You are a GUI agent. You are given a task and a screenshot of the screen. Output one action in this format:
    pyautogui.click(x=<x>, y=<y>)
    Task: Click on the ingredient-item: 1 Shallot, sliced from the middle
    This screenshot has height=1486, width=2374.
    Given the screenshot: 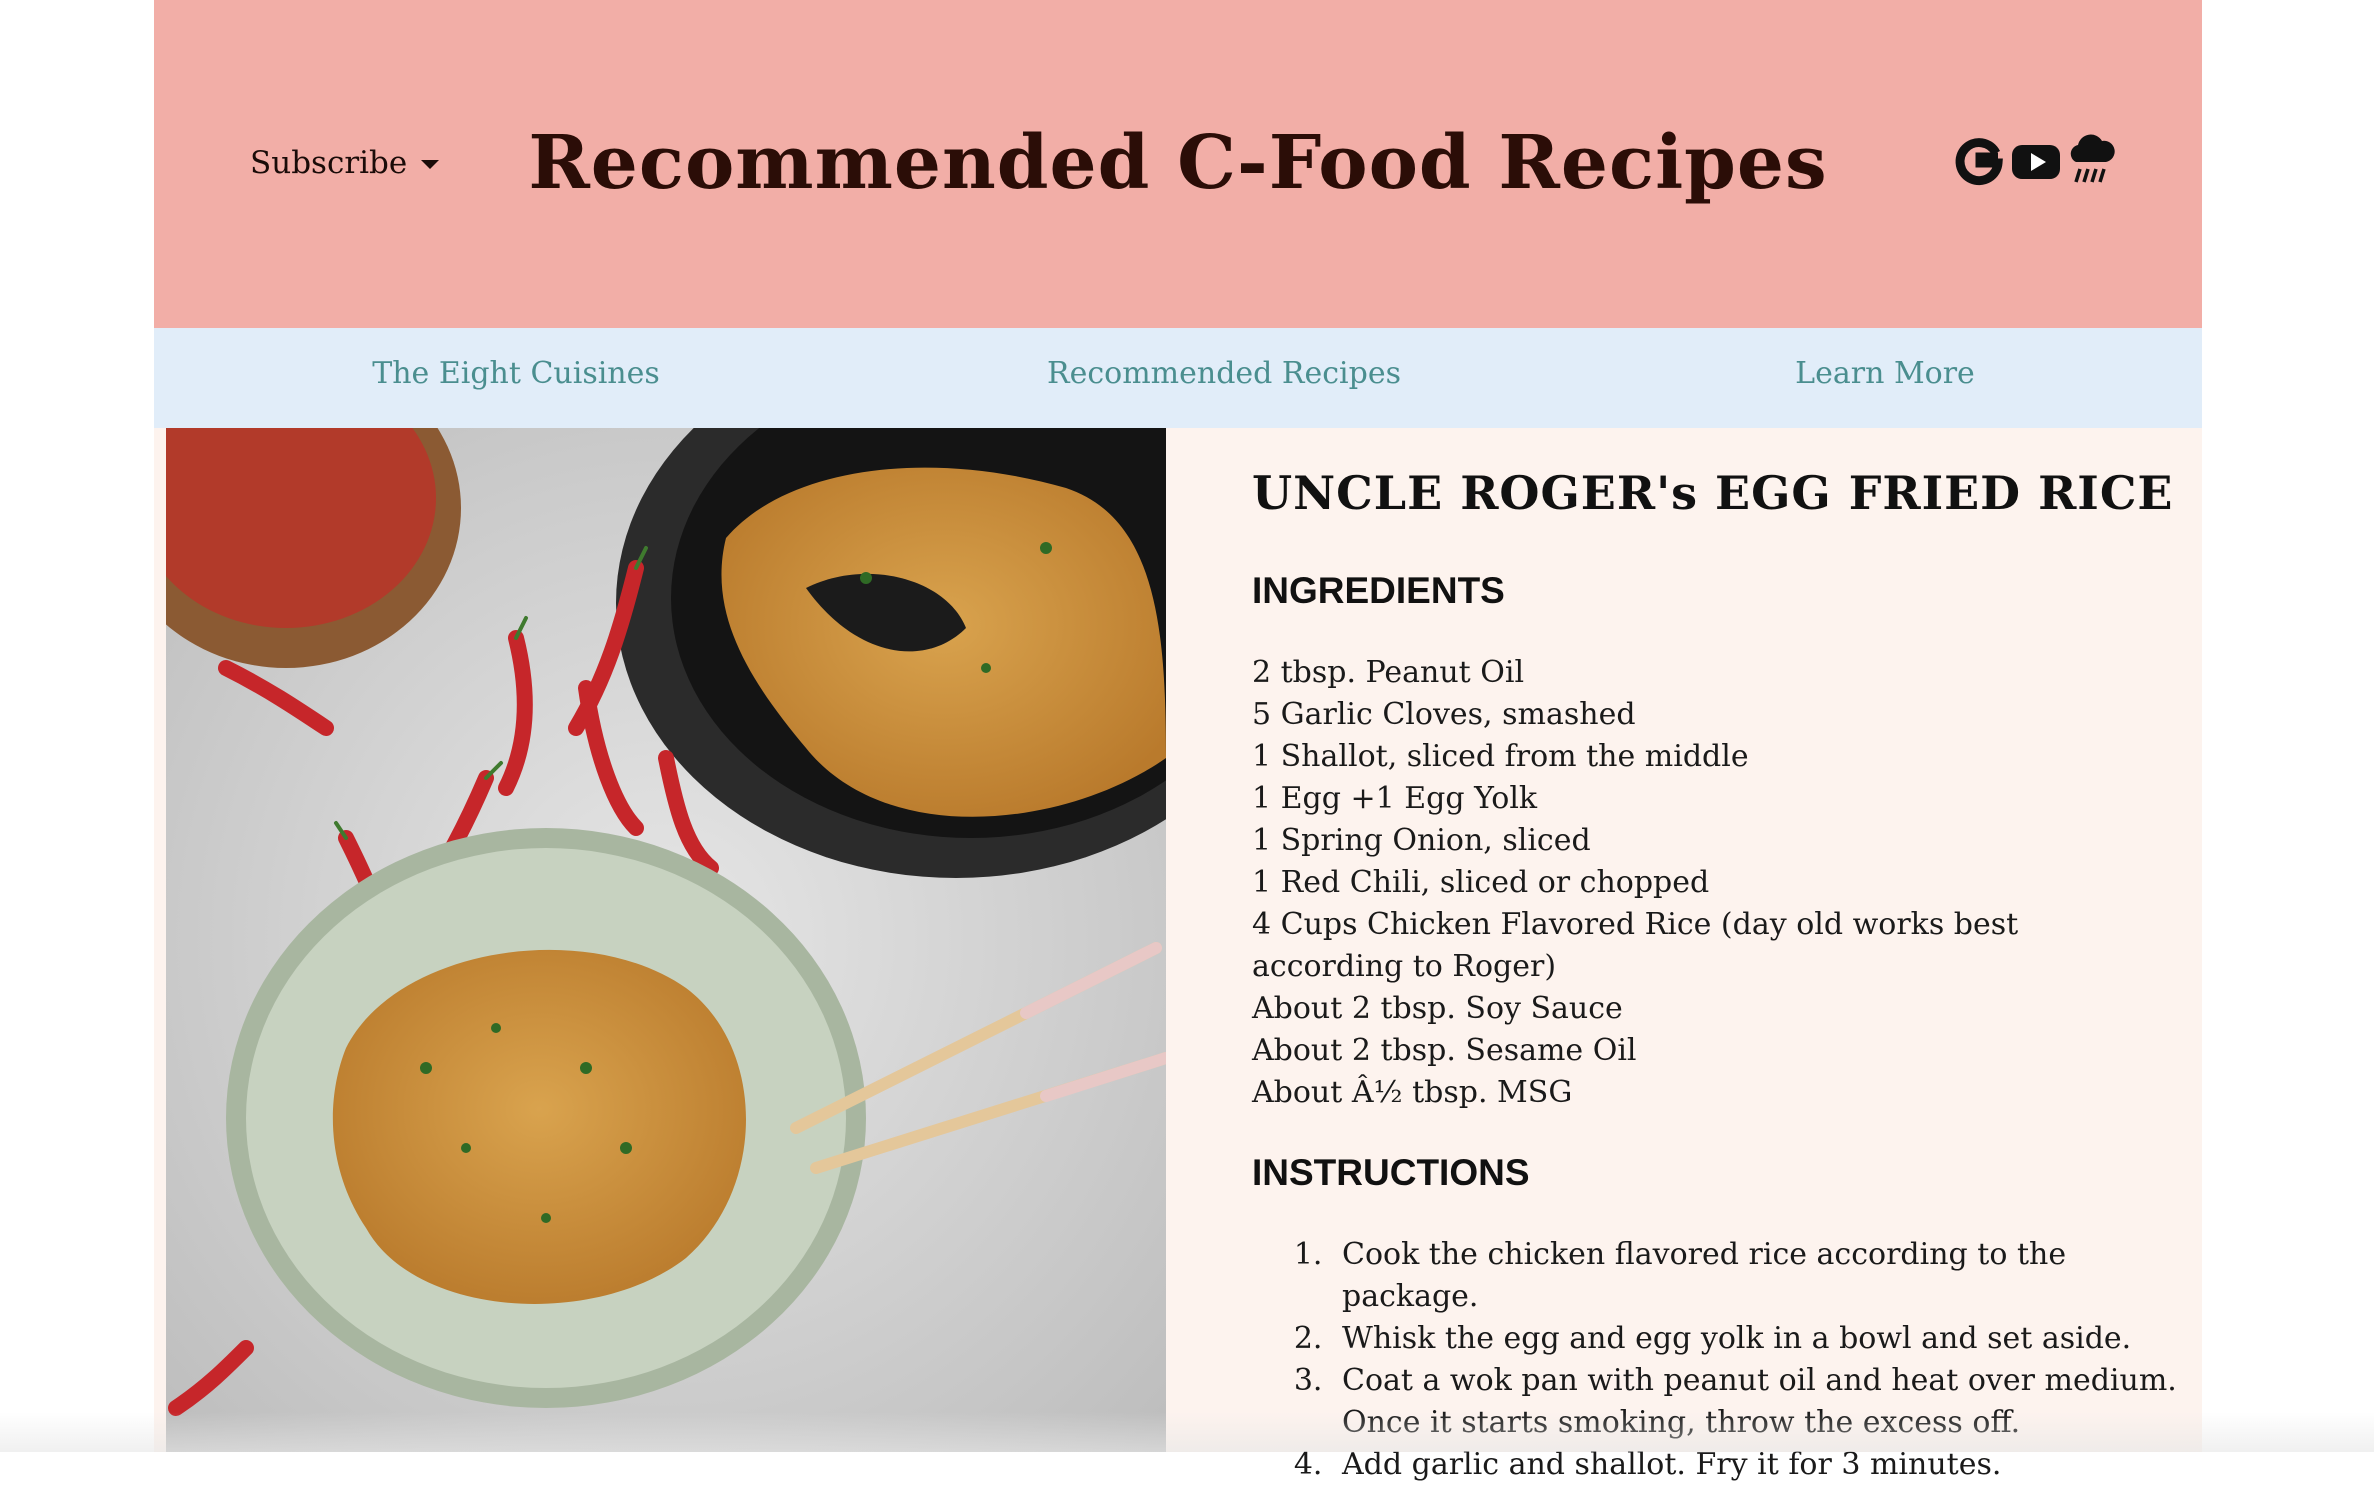 What is the action you would take?
    pyautogui.click(x=1500, y=756)
    